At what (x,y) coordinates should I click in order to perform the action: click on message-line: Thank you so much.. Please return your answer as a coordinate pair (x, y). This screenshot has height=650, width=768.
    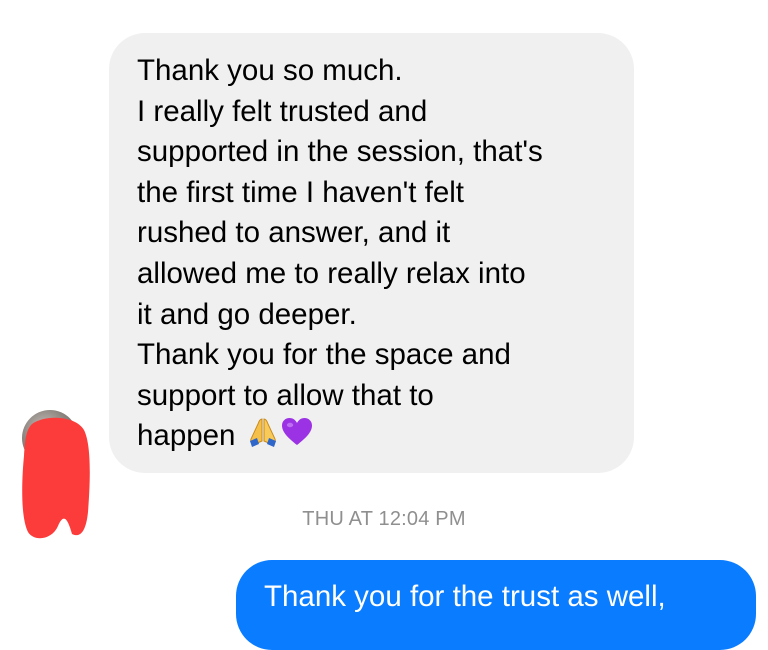
    Looking at the image, I should click on (270, 70).